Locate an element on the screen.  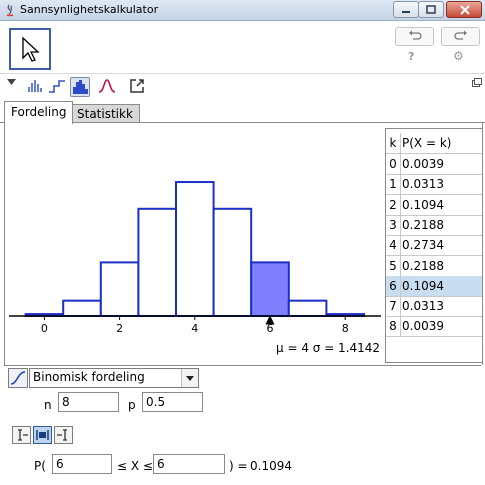
minimize-icon is located at coordinates (406, 12).